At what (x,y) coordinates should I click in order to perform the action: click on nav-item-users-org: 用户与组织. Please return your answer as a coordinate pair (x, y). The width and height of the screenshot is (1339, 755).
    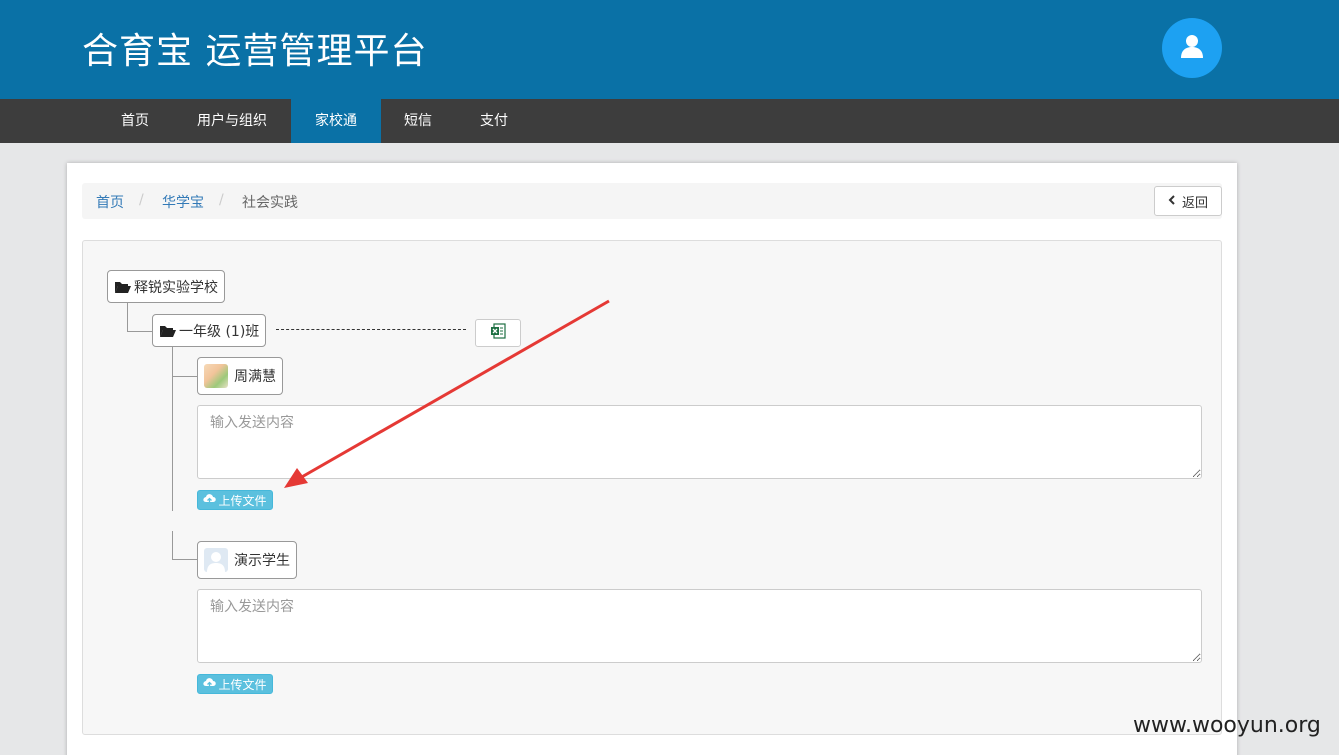
    Looking at the image, I should click on (232, 121).